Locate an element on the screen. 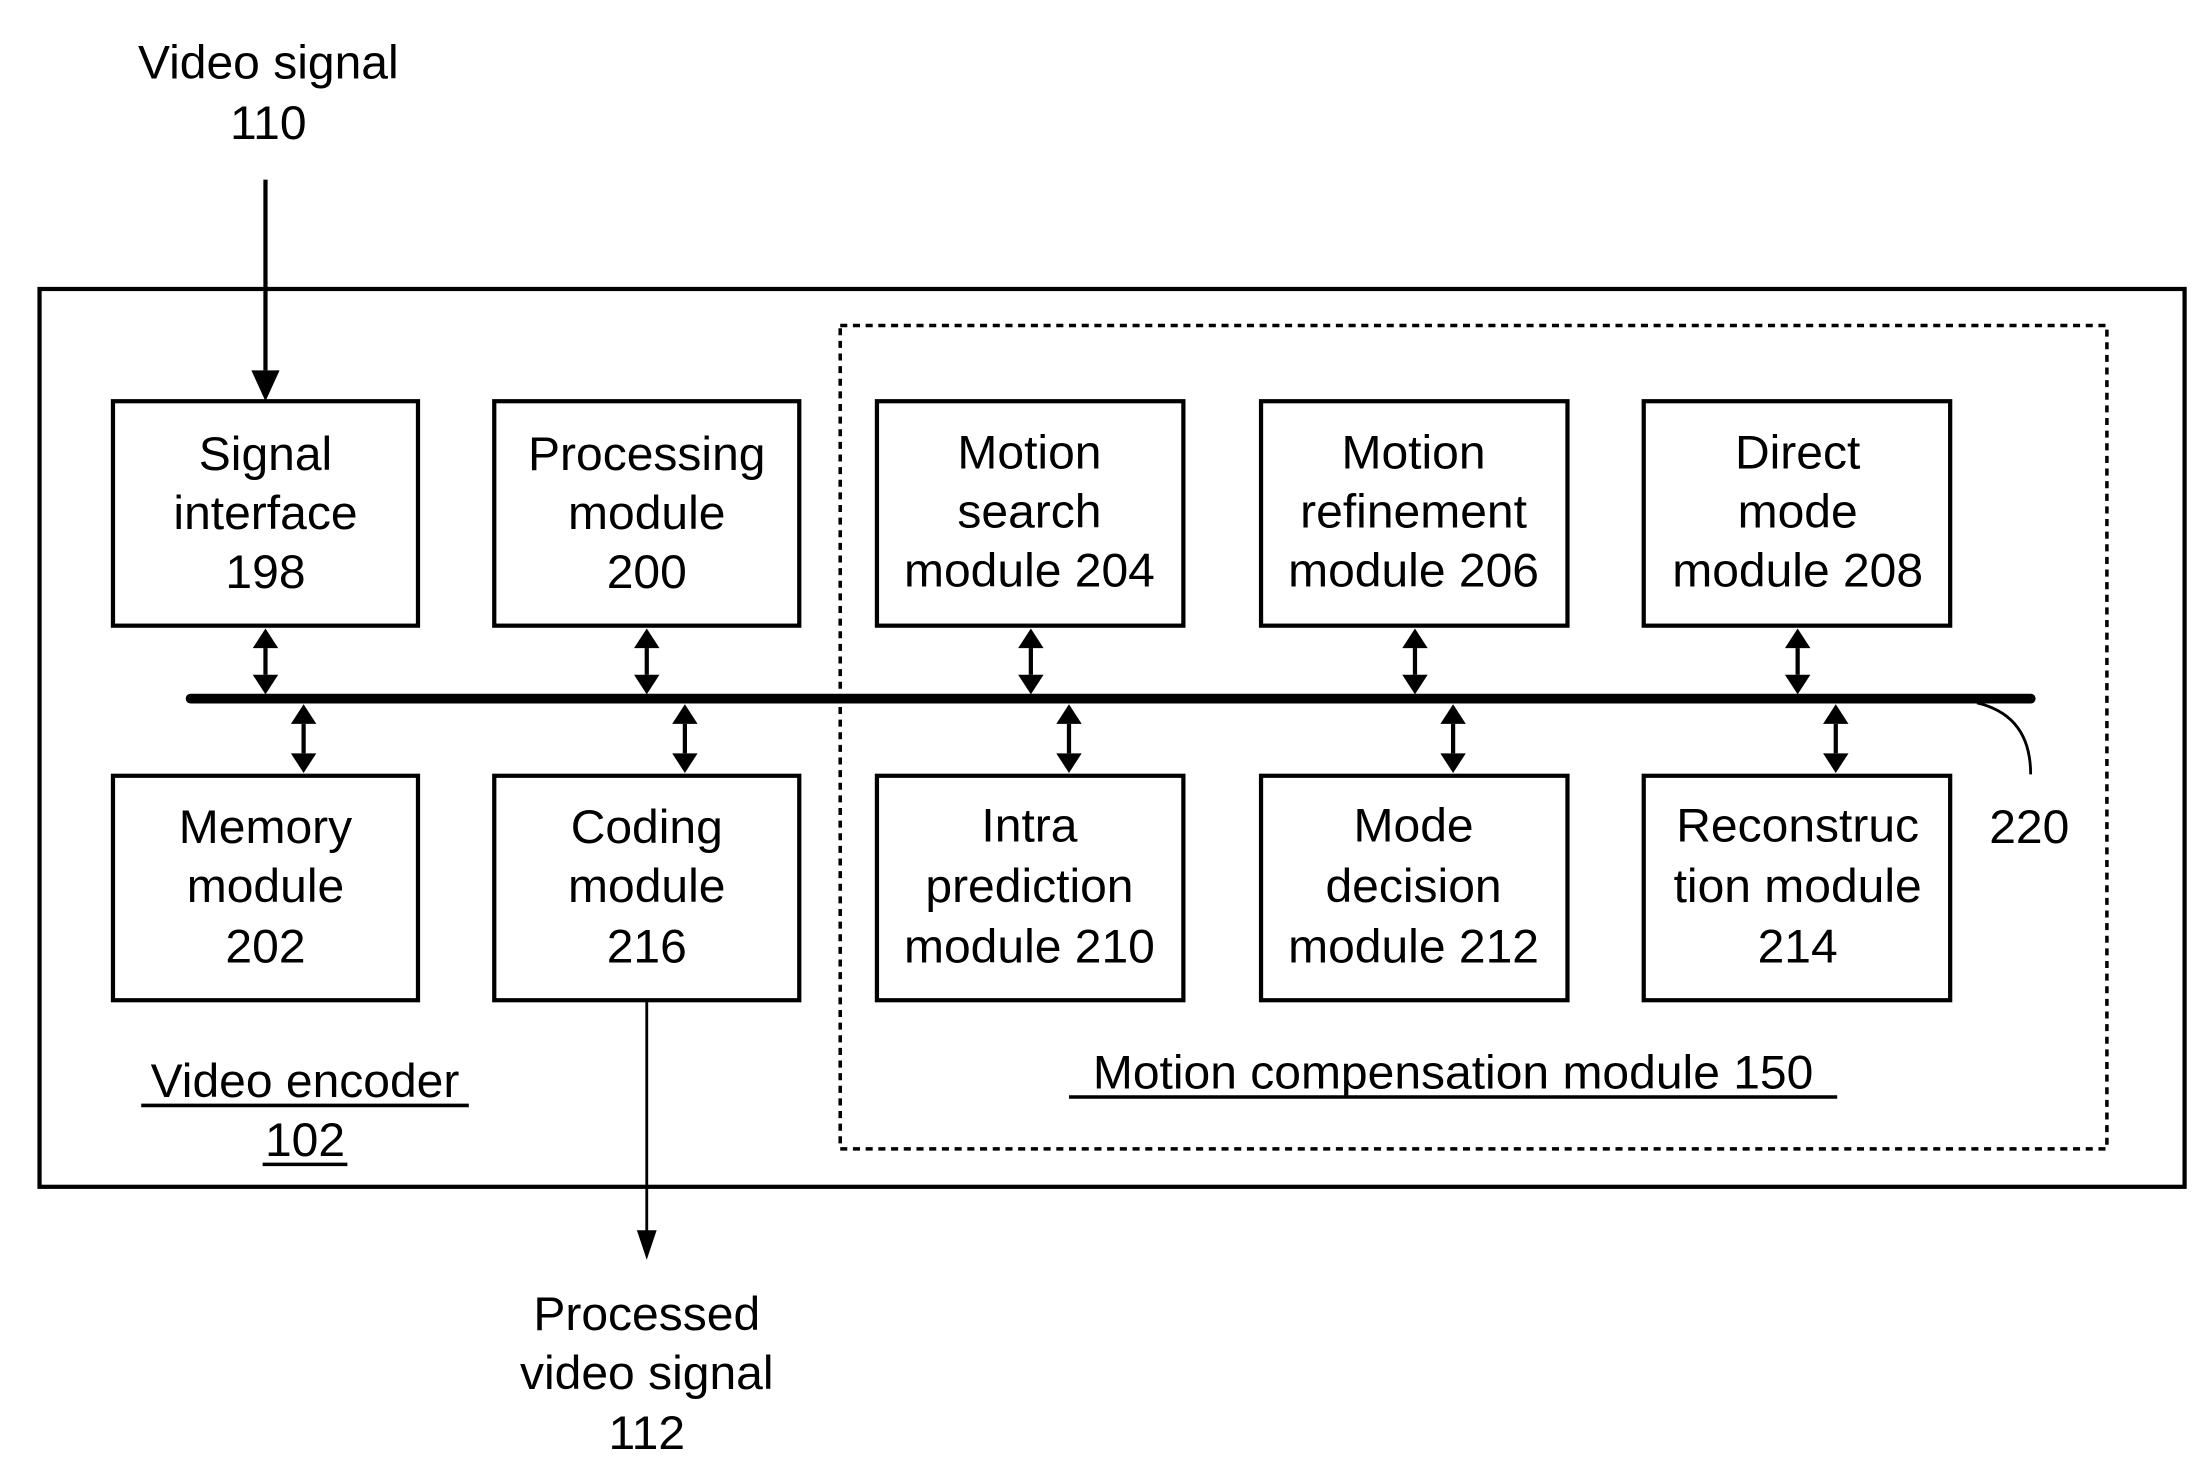 This screenshot has height=1480, width=2210. direct-mode-module: Direct mode module 208 is located at coordinates (1797, 513).